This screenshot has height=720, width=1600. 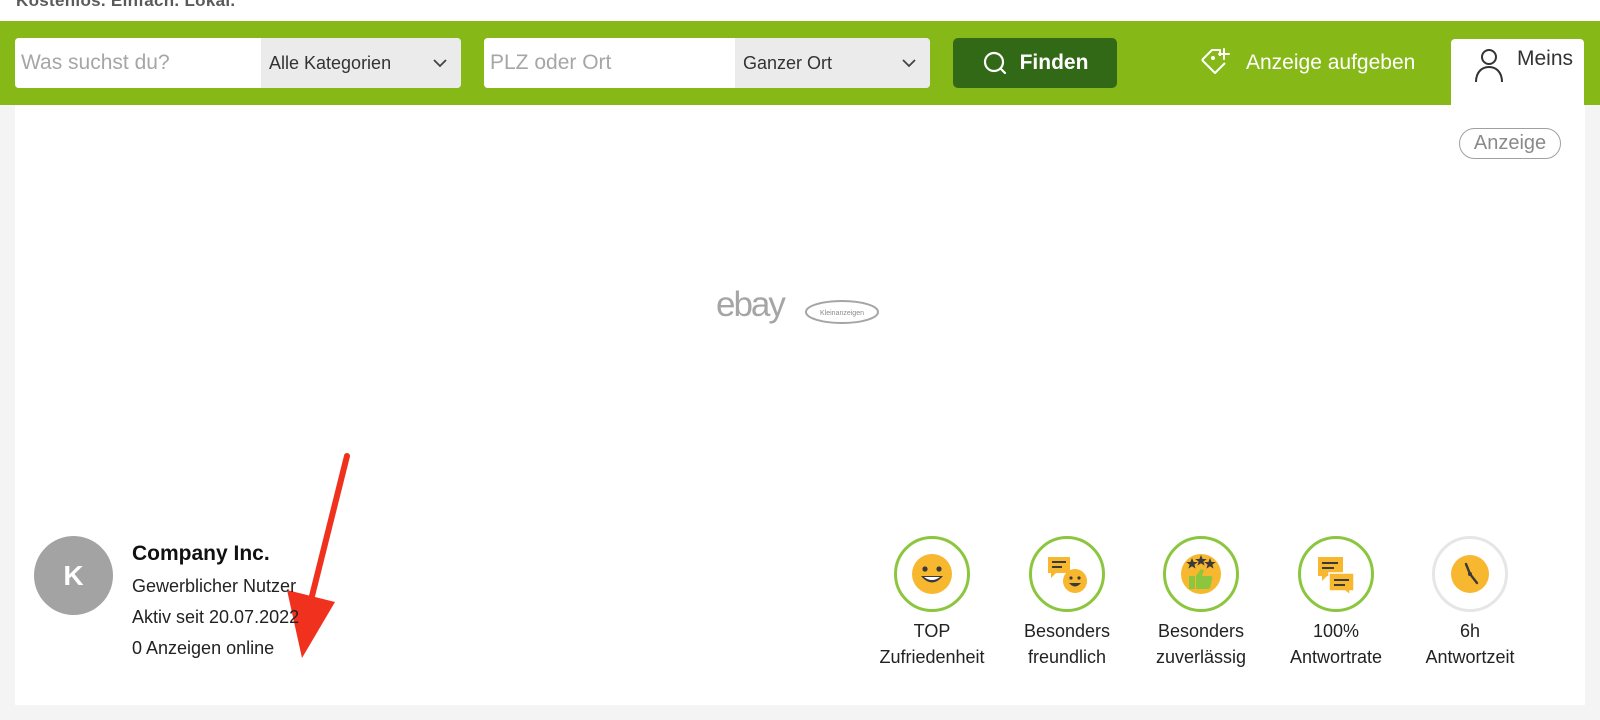 I want to click on avatar: K, so click(x=73, y=575).